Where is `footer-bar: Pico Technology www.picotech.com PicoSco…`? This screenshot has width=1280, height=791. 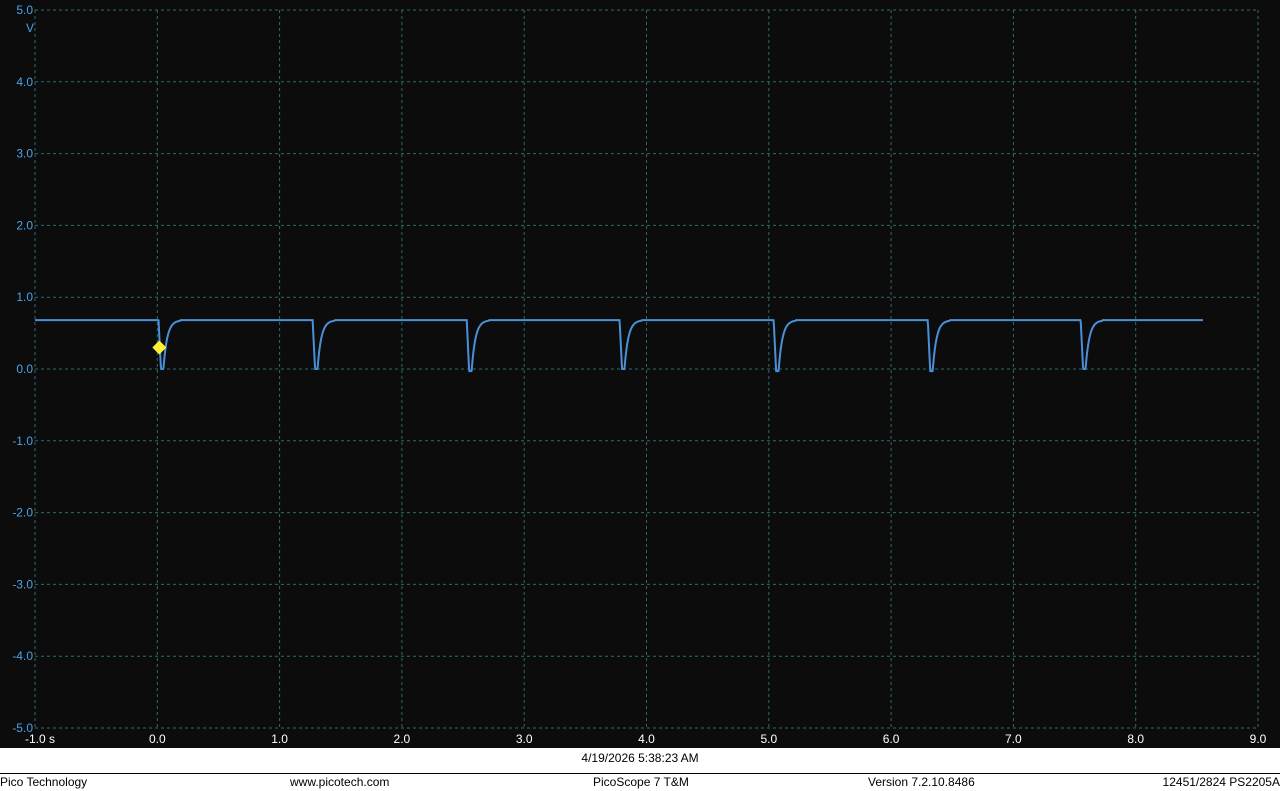 footer-bar: Pico Technology www.picotech.com PicoSco… is located at coordinates (640, 781).